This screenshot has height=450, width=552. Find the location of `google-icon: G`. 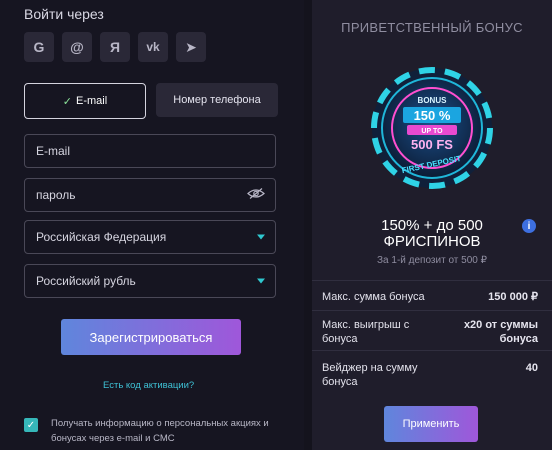

google-icon: G is located at coordinates (39, 47).